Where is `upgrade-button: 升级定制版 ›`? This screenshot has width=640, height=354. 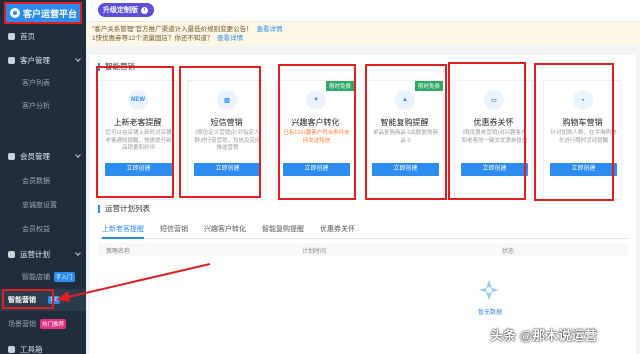
upgrade-button: 升级定制版 › is located at coordinates (126, 10).